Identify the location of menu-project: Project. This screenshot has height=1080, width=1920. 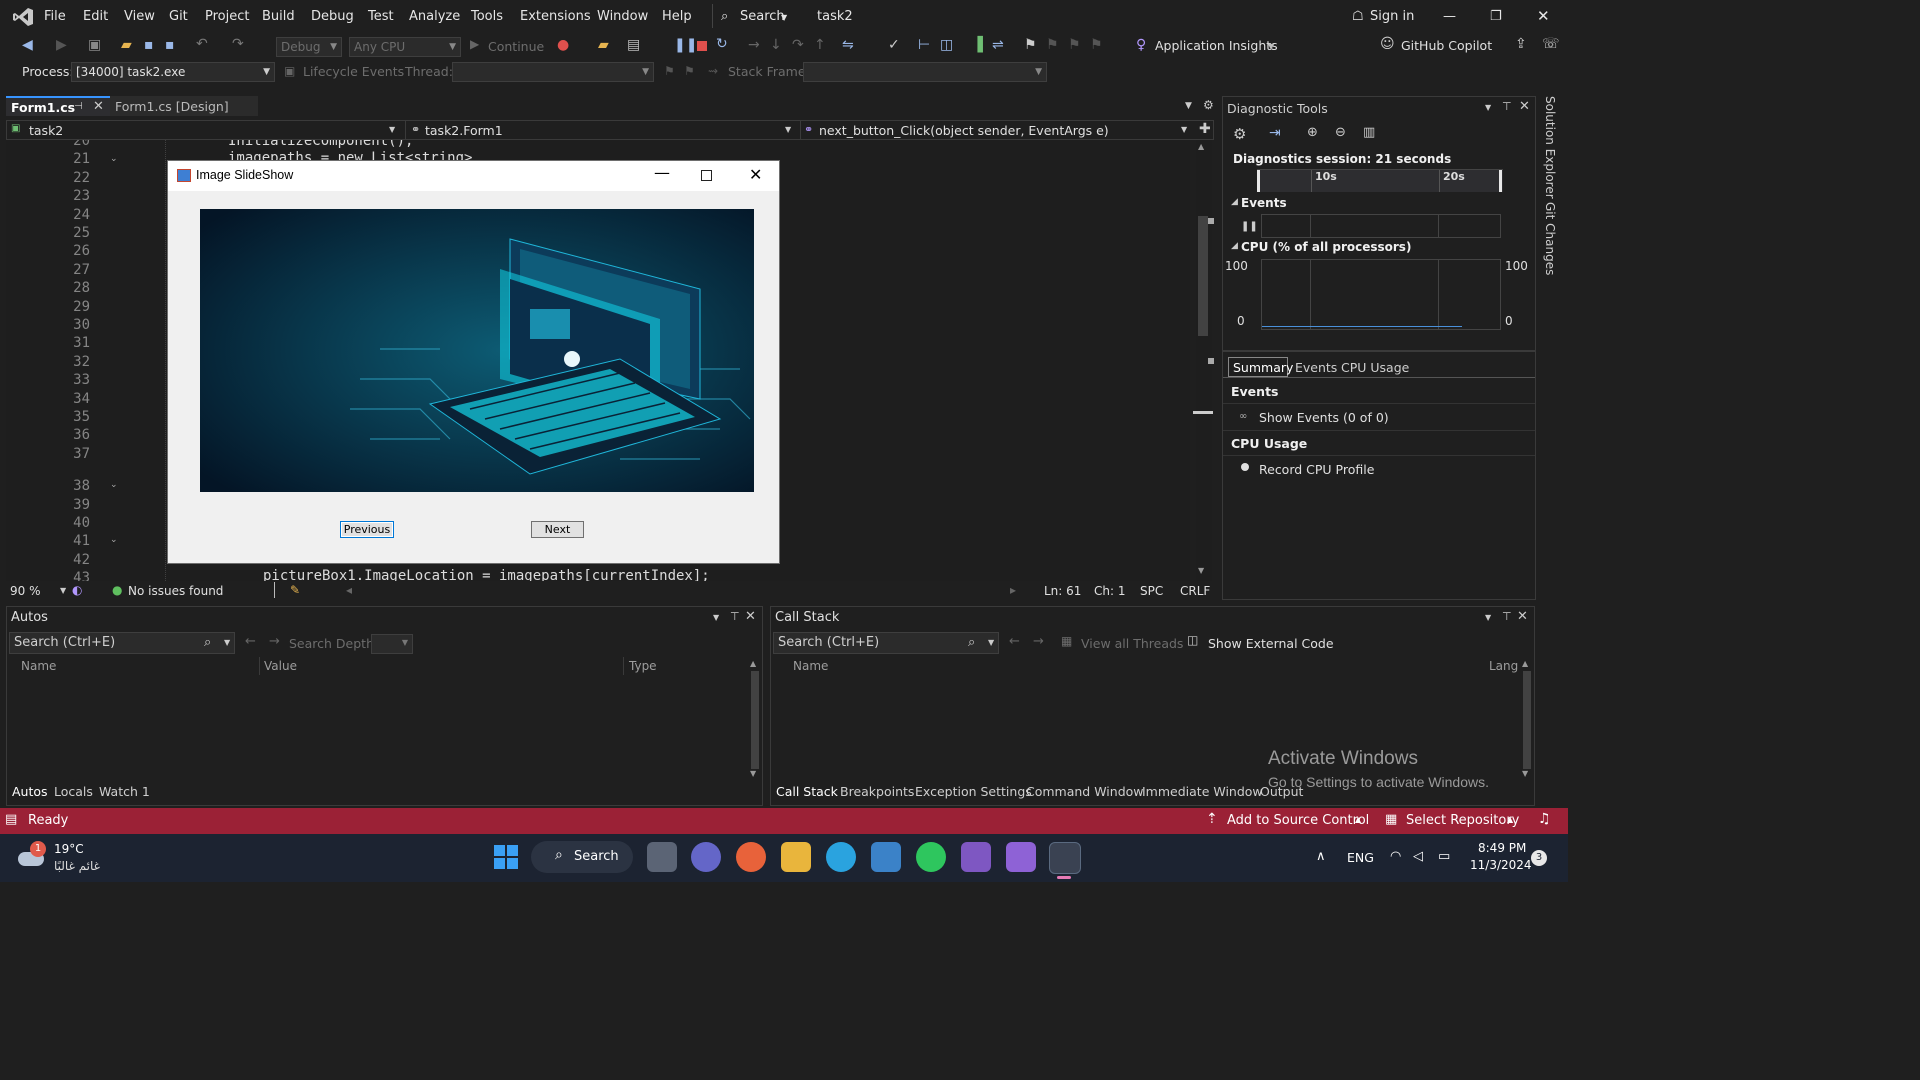
(227, 16).